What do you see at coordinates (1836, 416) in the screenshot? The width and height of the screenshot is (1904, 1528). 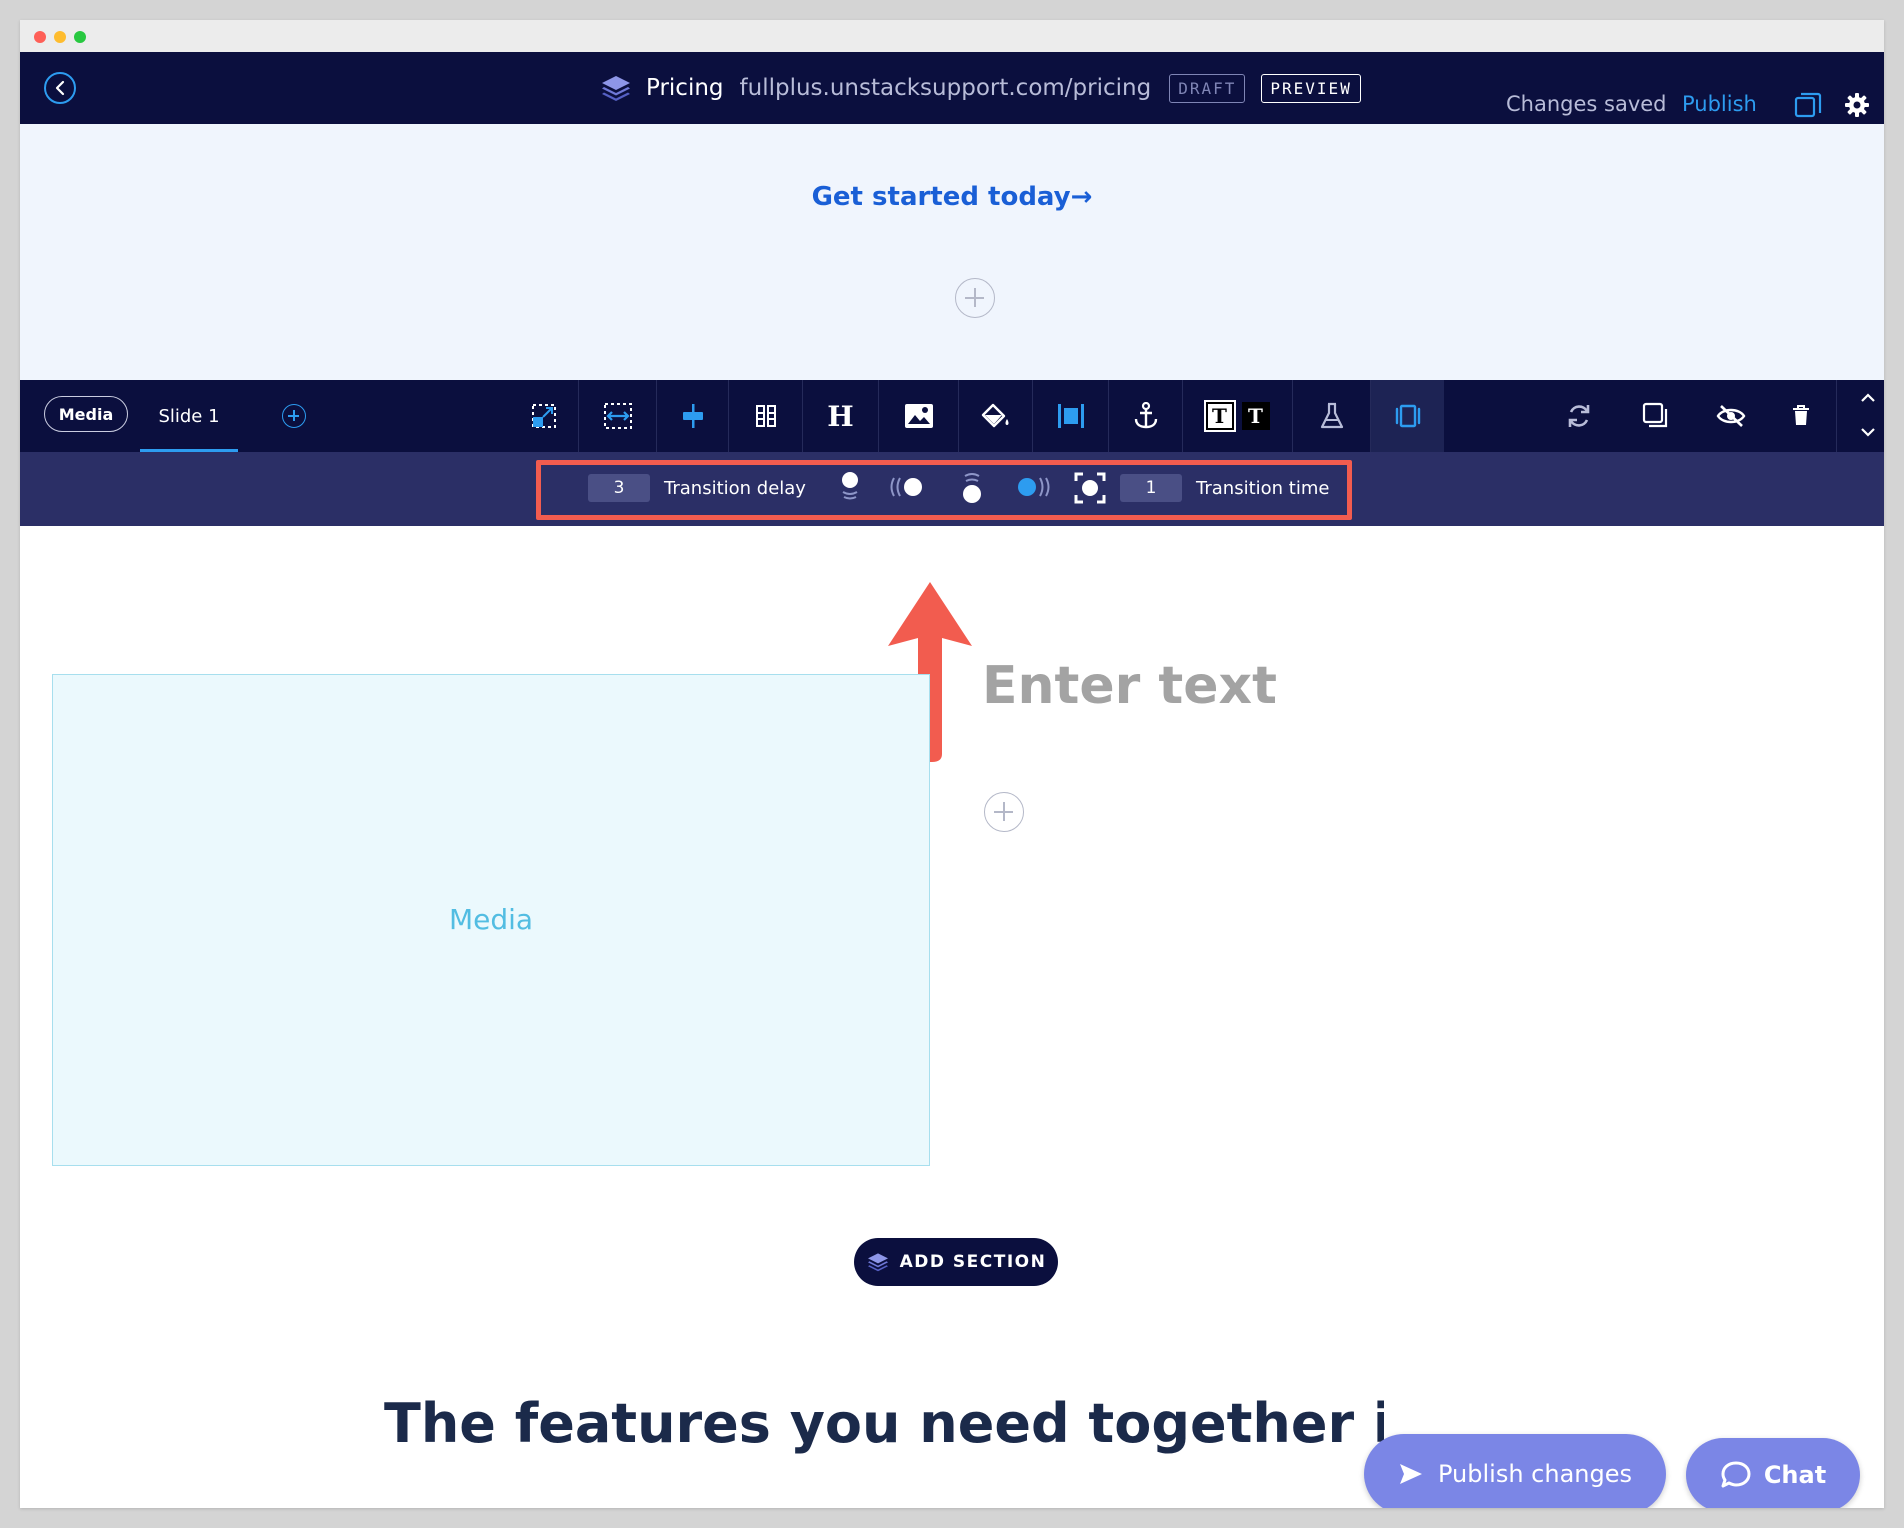 I see `toolbar-divider` at bounding box center [1836, 416].